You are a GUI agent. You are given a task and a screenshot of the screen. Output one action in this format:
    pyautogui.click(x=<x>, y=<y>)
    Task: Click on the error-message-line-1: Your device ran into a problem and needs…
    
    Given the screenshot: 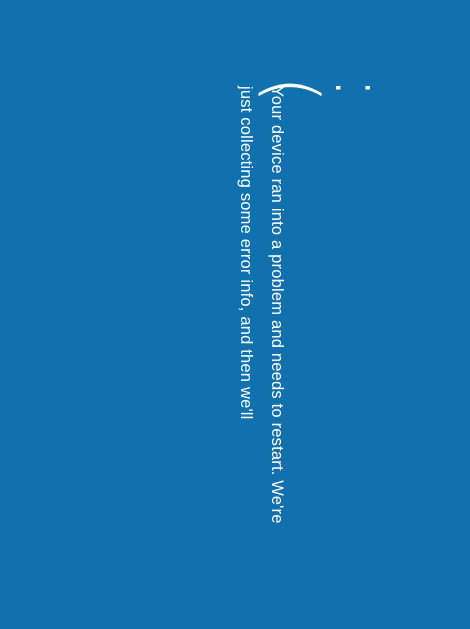 What is the action you would take?
    pyautogui.click(x=277, y=305)
    